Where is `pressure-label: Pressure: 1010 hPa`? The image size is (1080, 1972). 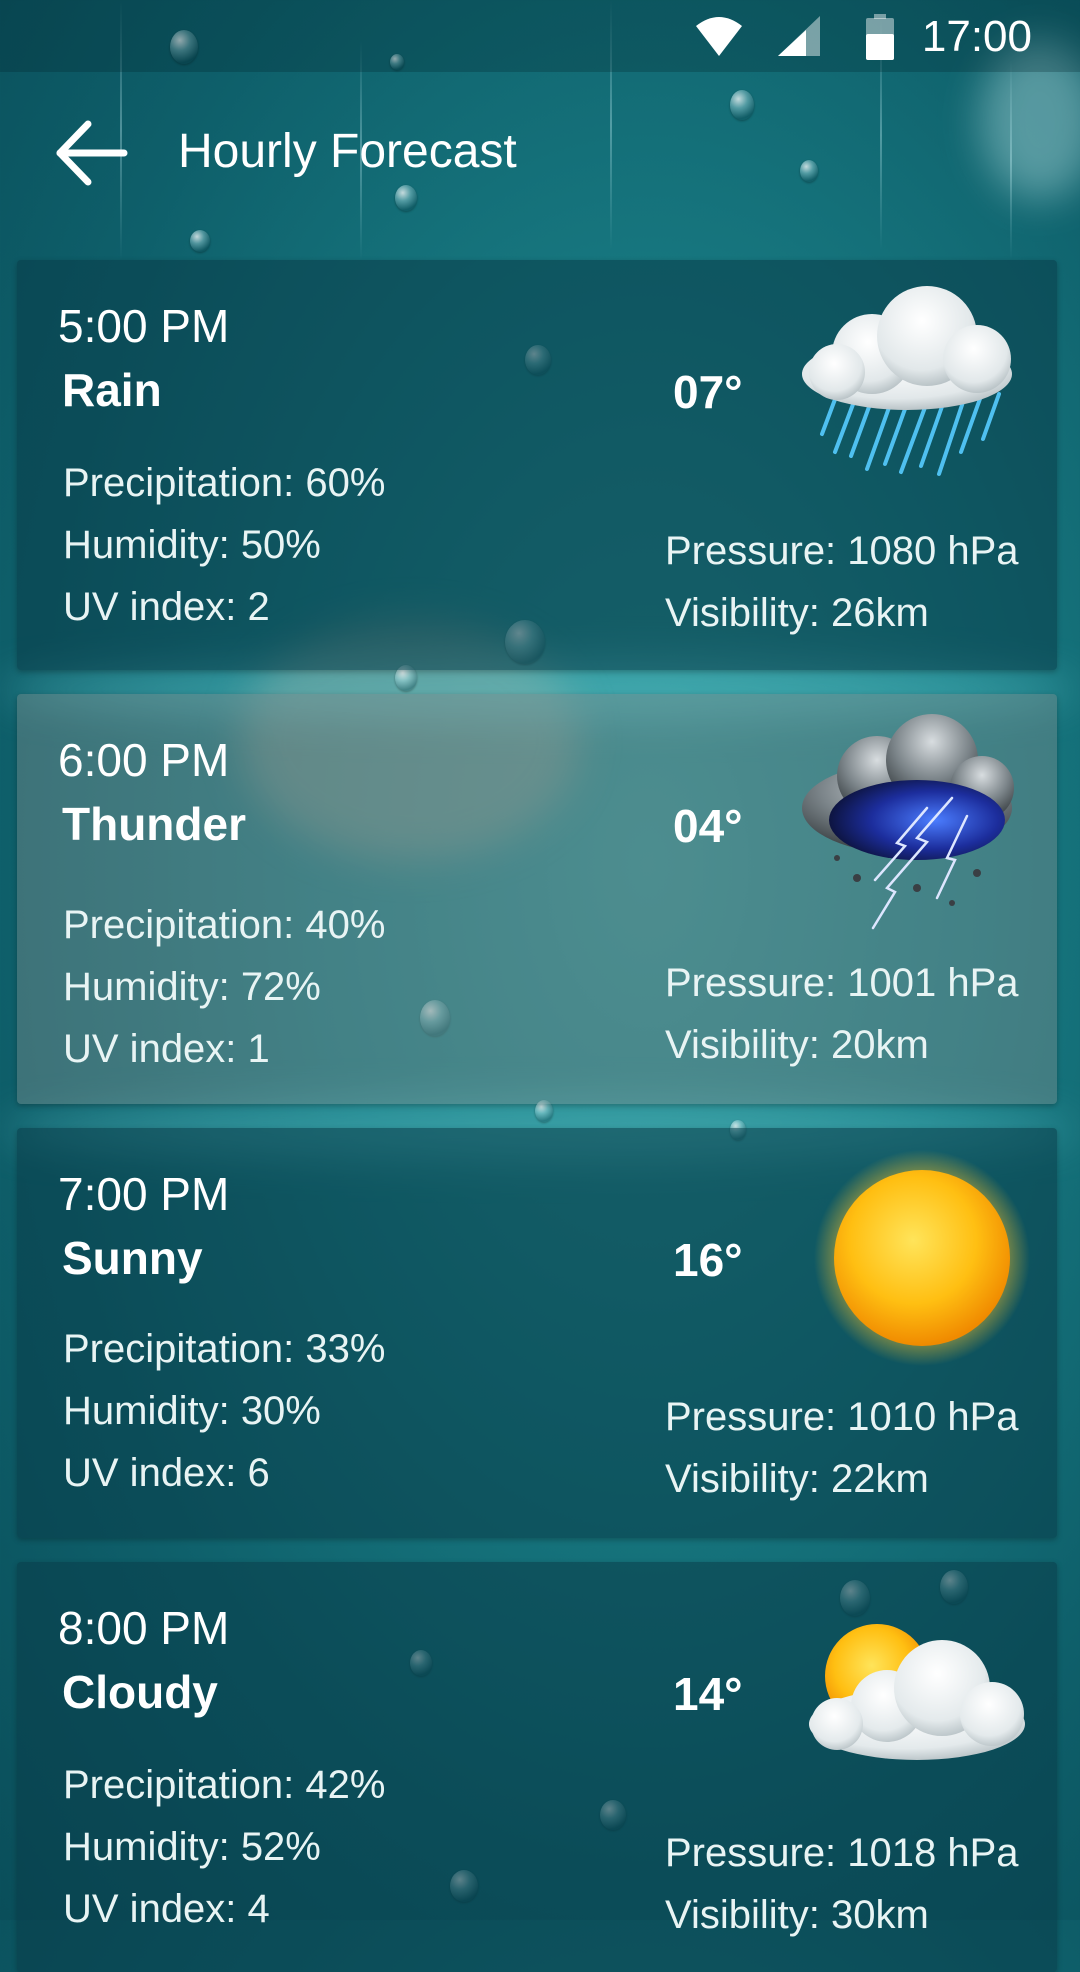 pressure-label: Pressure: 1010 hPa is located at coordinates (842, 1417).